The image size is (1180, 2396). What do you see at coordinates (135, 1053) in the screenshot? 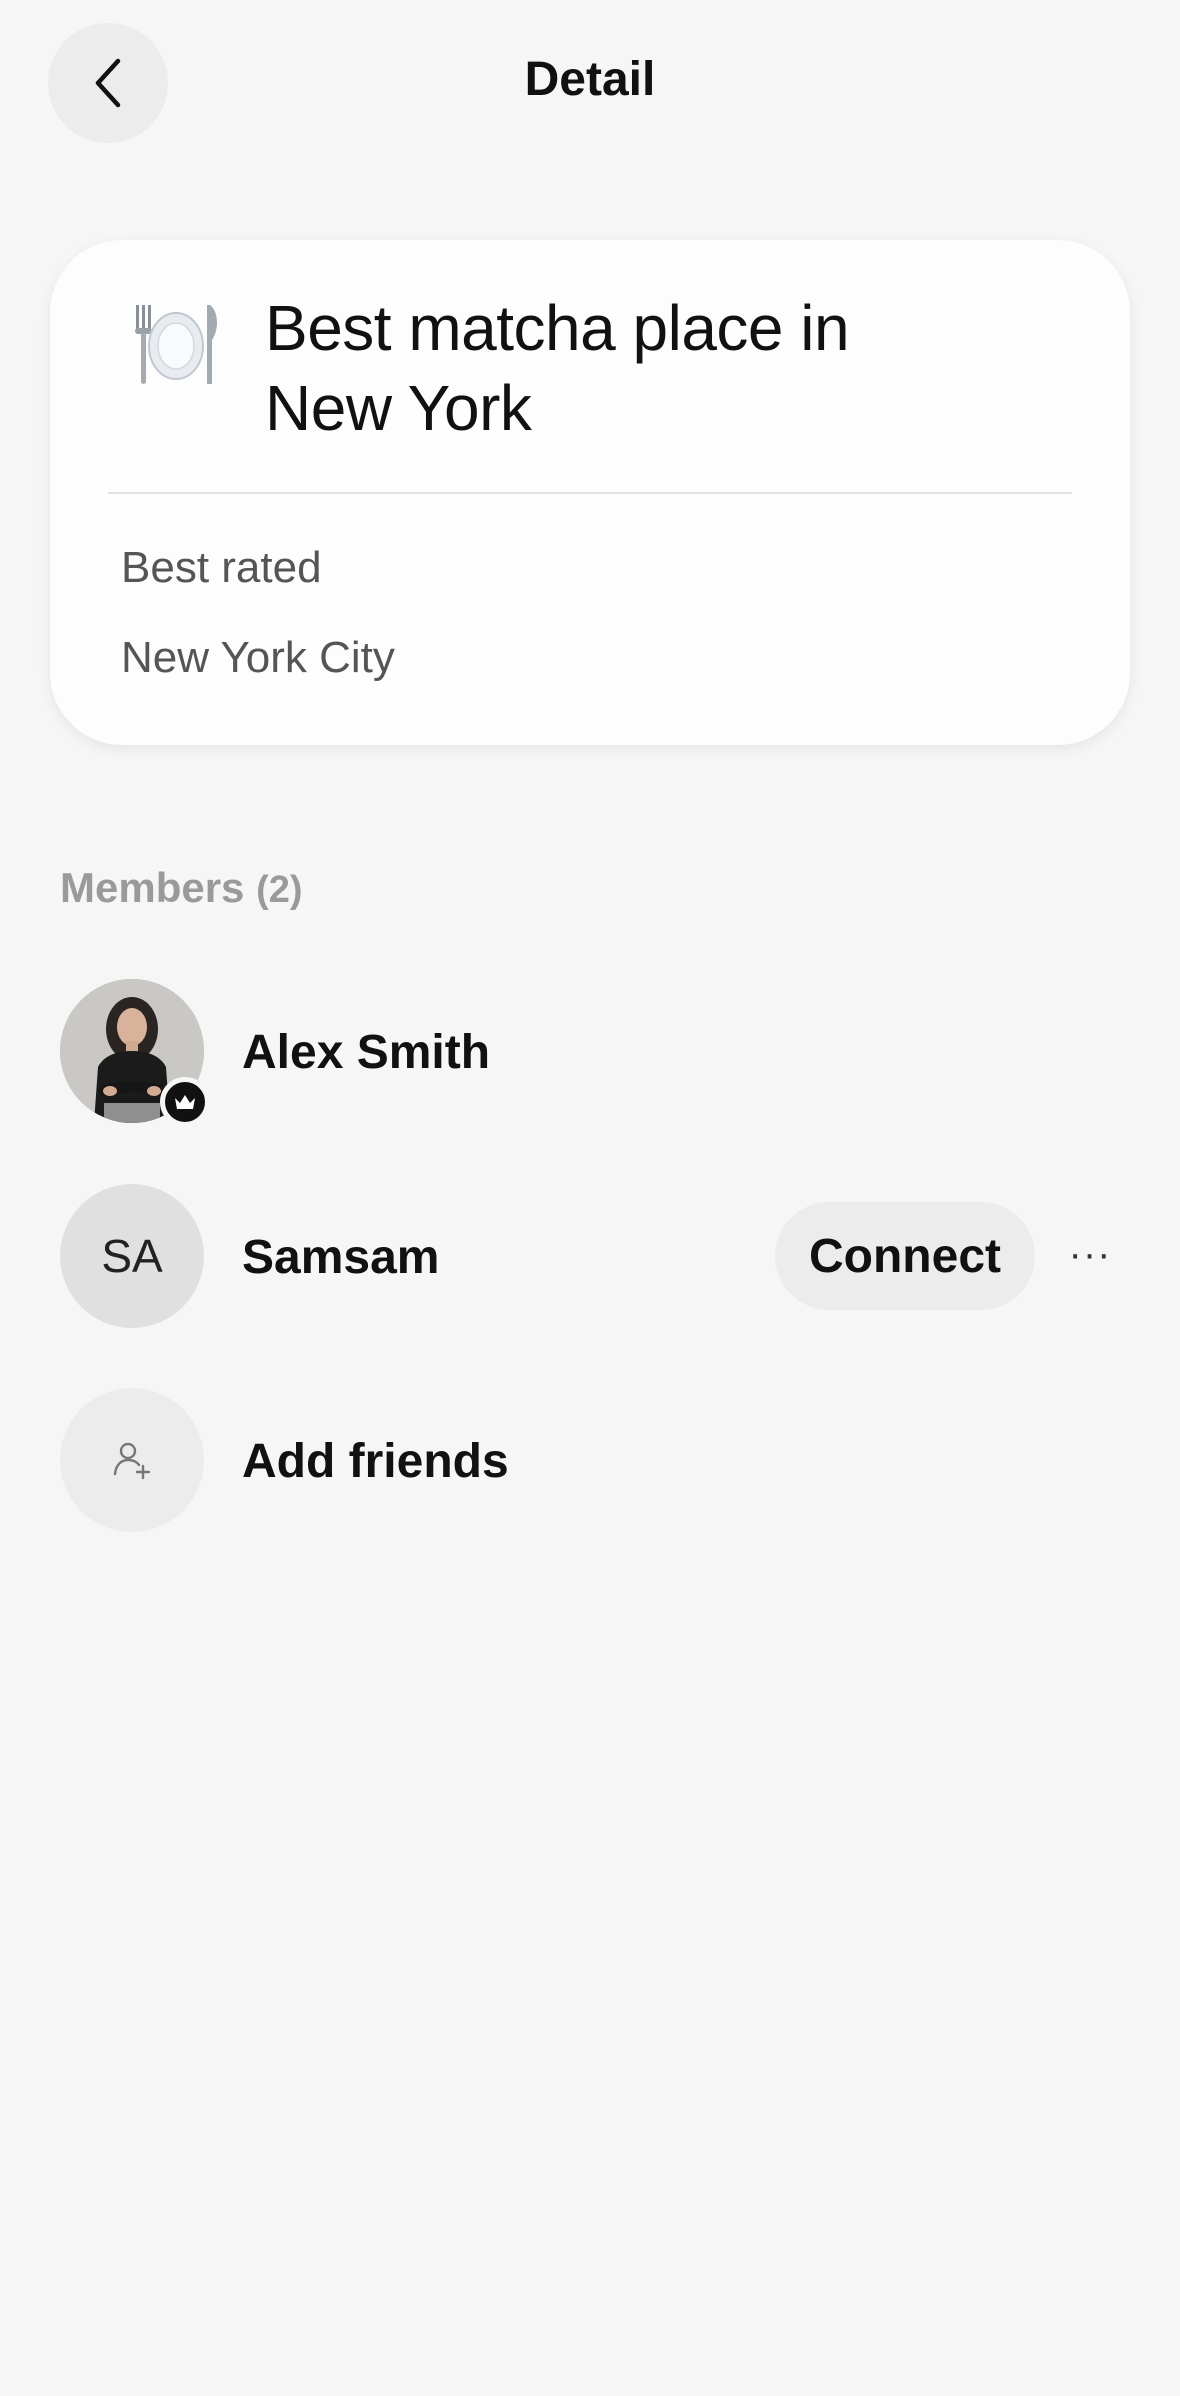
I see `avatar` at bounding box center [135, 1053].